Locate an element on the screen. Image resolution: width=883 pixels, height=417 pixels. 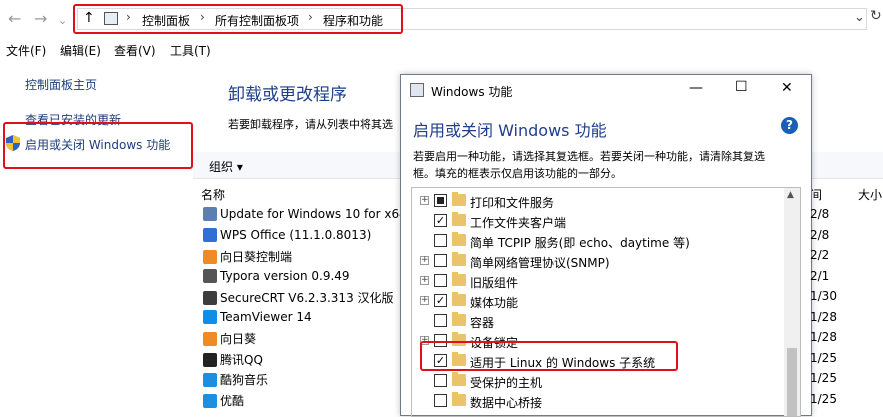
program-row: TeamViewer 14 is located at coordinates (257, 319).